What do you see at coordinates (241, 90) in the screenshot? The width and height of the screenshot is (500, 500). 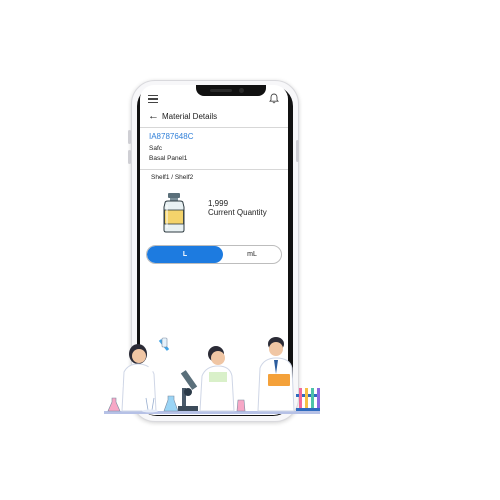 I see `phone-camera` at bounding box center [241, 90].